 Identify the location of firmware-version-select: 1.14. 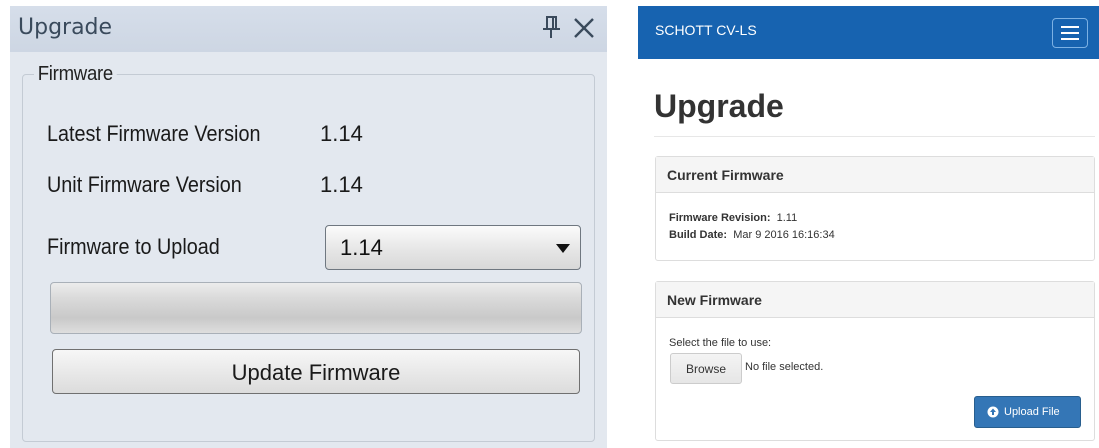
(453, 247).